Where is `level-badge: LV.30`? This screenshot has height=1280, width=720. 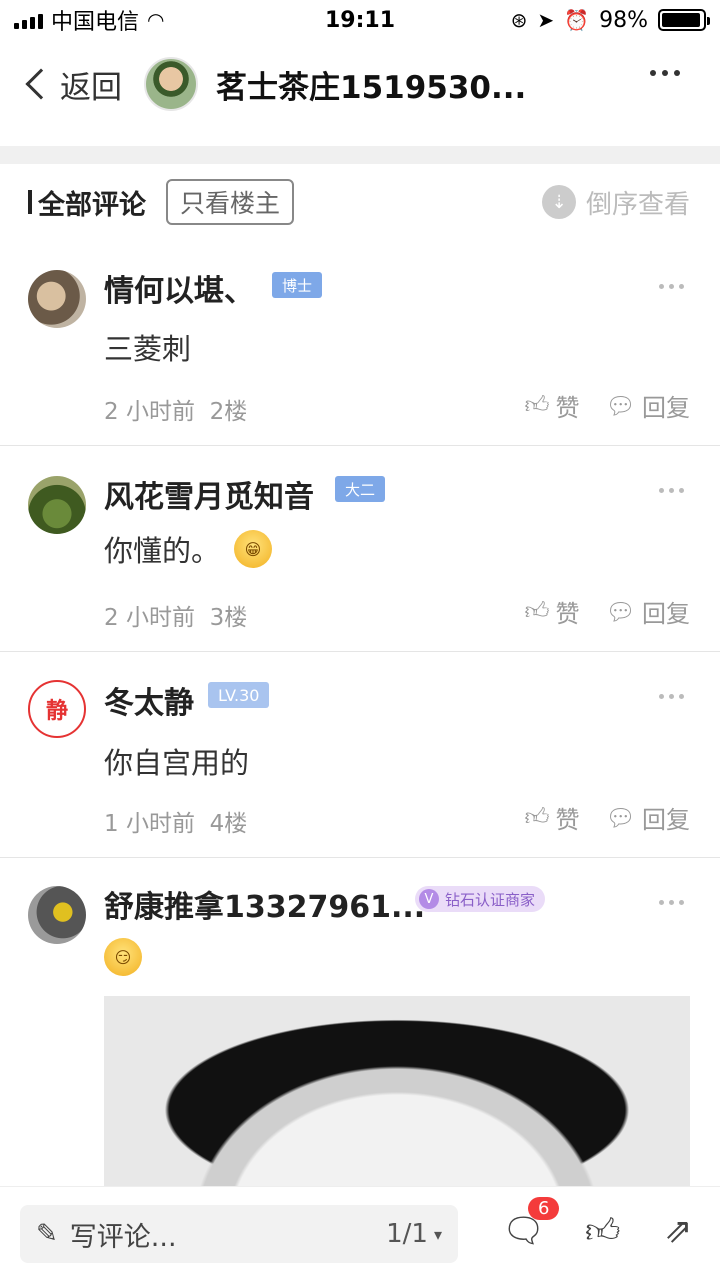
level-badge: LV.30 is located at coordinates (239, 695).